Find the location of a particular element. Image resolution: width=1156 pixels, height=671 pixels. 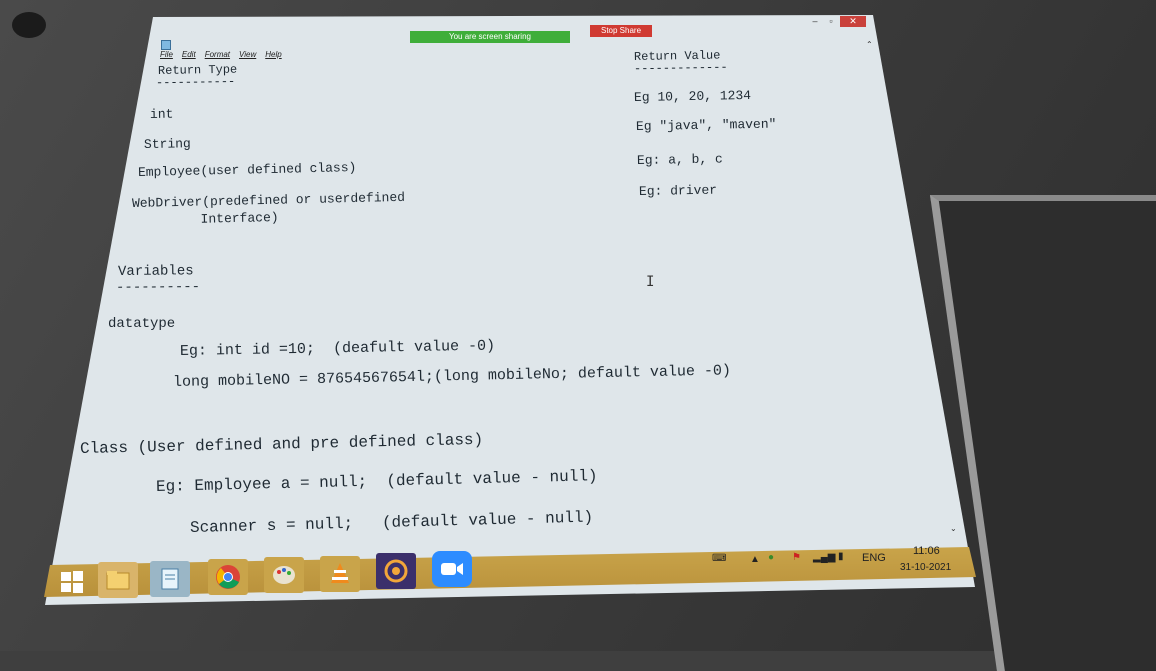

action-center-flag-icon: ⚑ is located at coordinates (796, 557).